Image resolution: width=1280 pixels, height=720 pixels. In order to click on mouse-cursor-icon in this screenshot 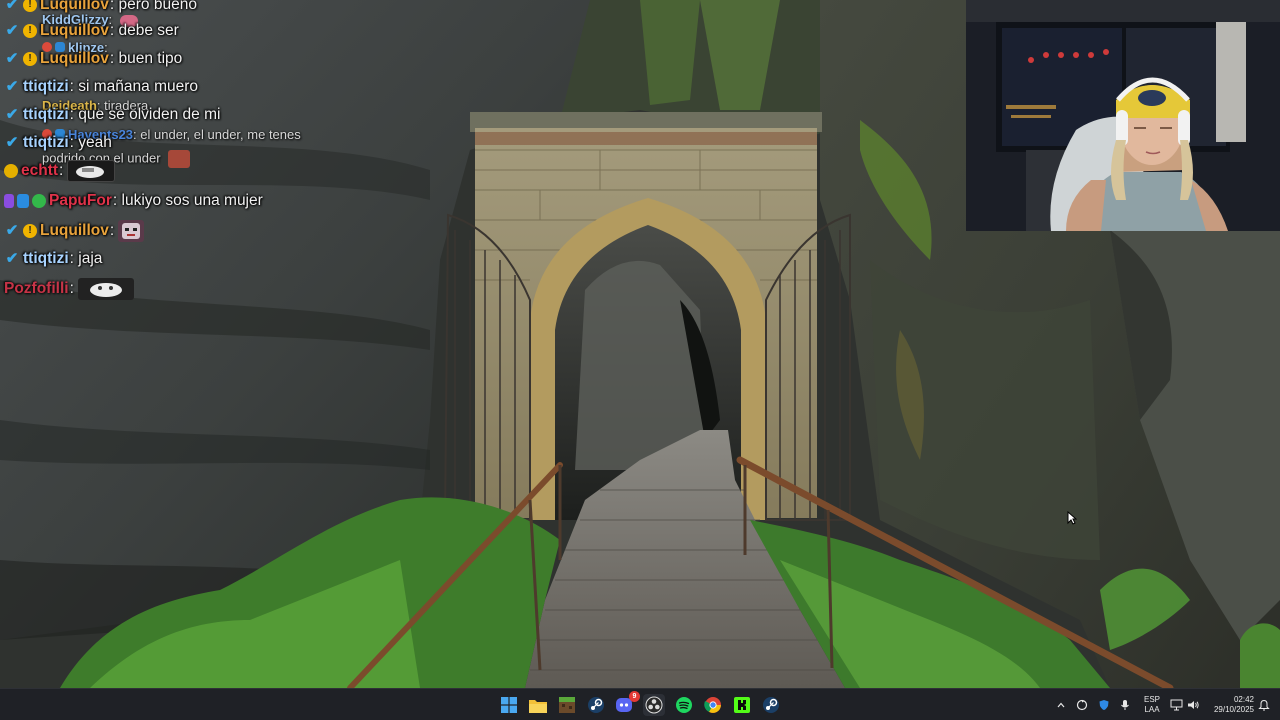, I will do `click(1072, 518)`.